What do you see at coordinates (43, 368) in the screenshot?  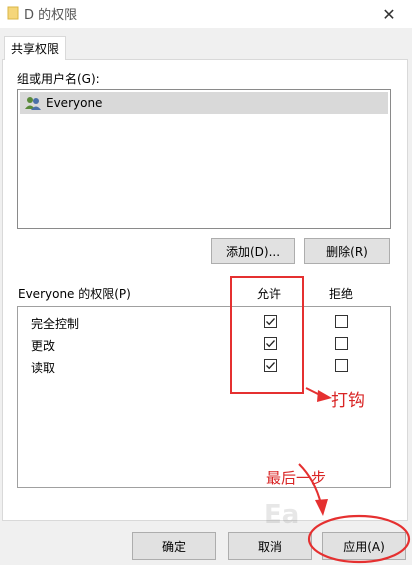 I see `permission-read: 读取` at bounding box center [43, 368].